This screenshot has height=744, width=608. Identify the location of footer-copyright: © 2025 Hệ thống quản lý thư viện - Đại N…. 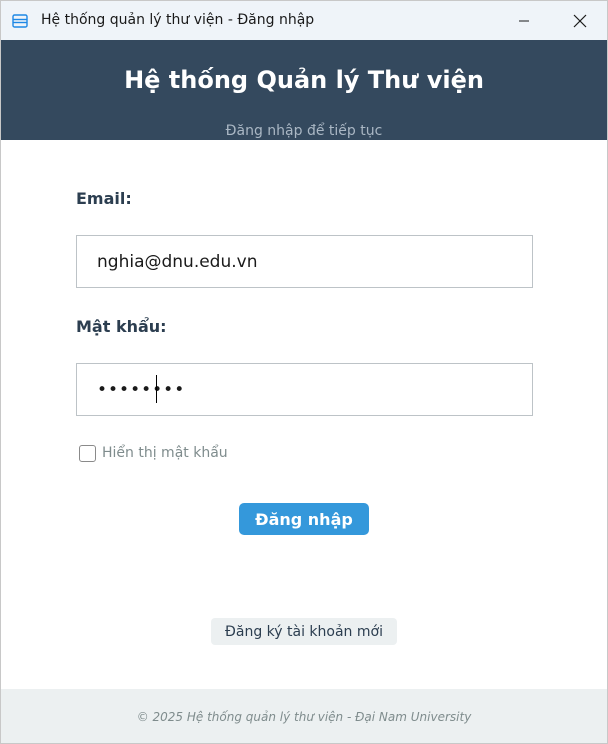
(304, 717).